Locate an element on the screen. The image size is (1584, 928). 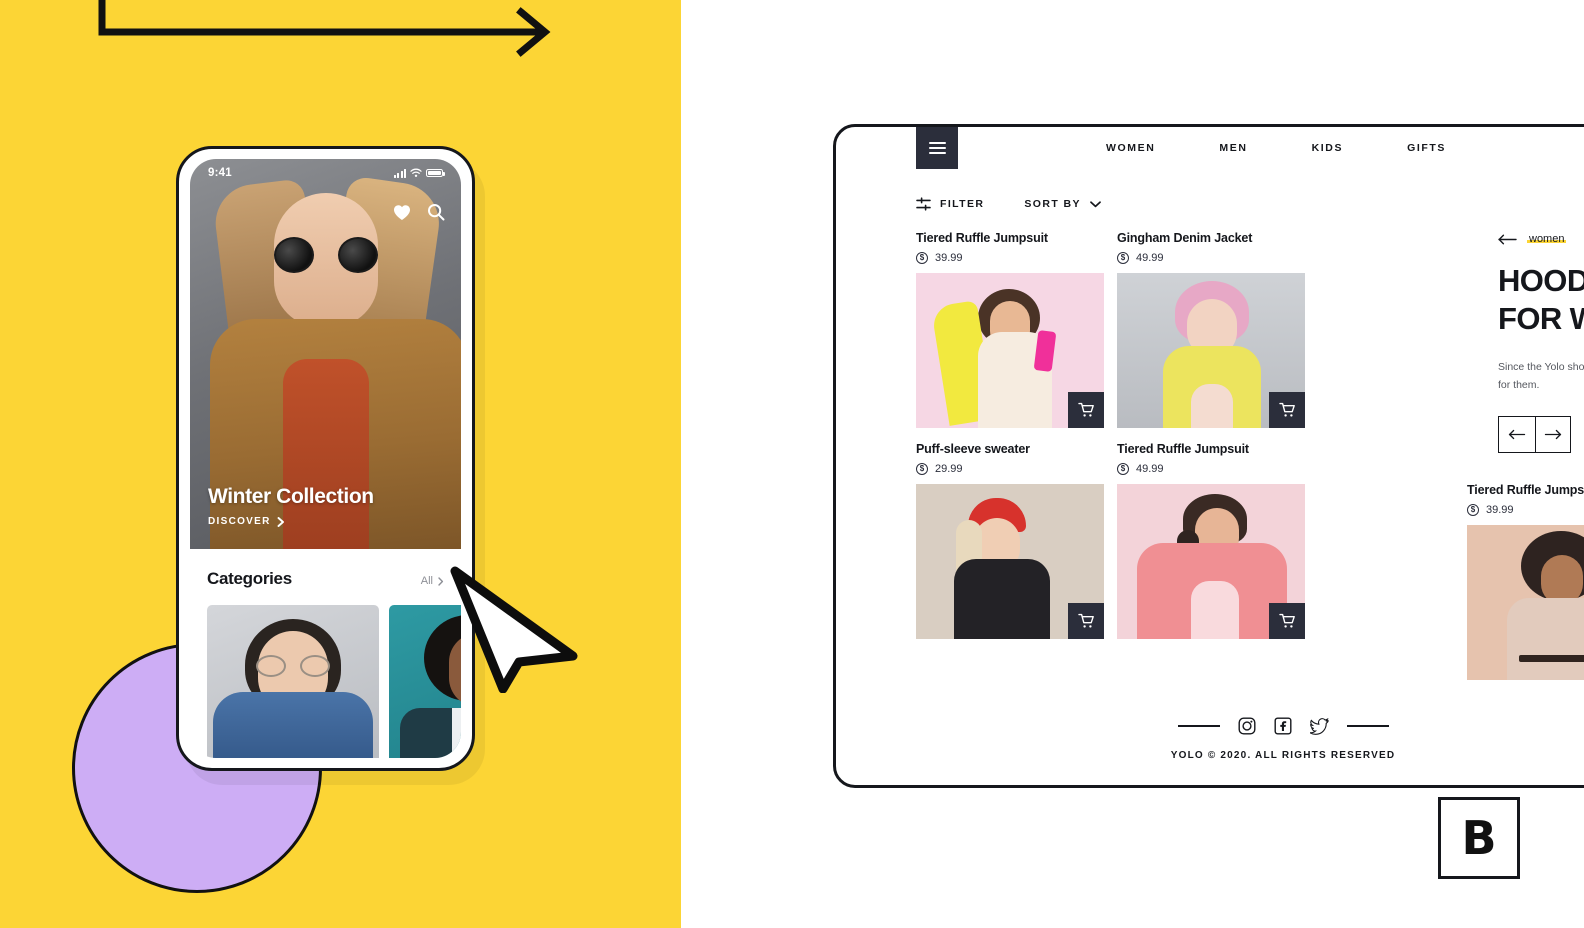
list-item is located at coordinates (293, 681).